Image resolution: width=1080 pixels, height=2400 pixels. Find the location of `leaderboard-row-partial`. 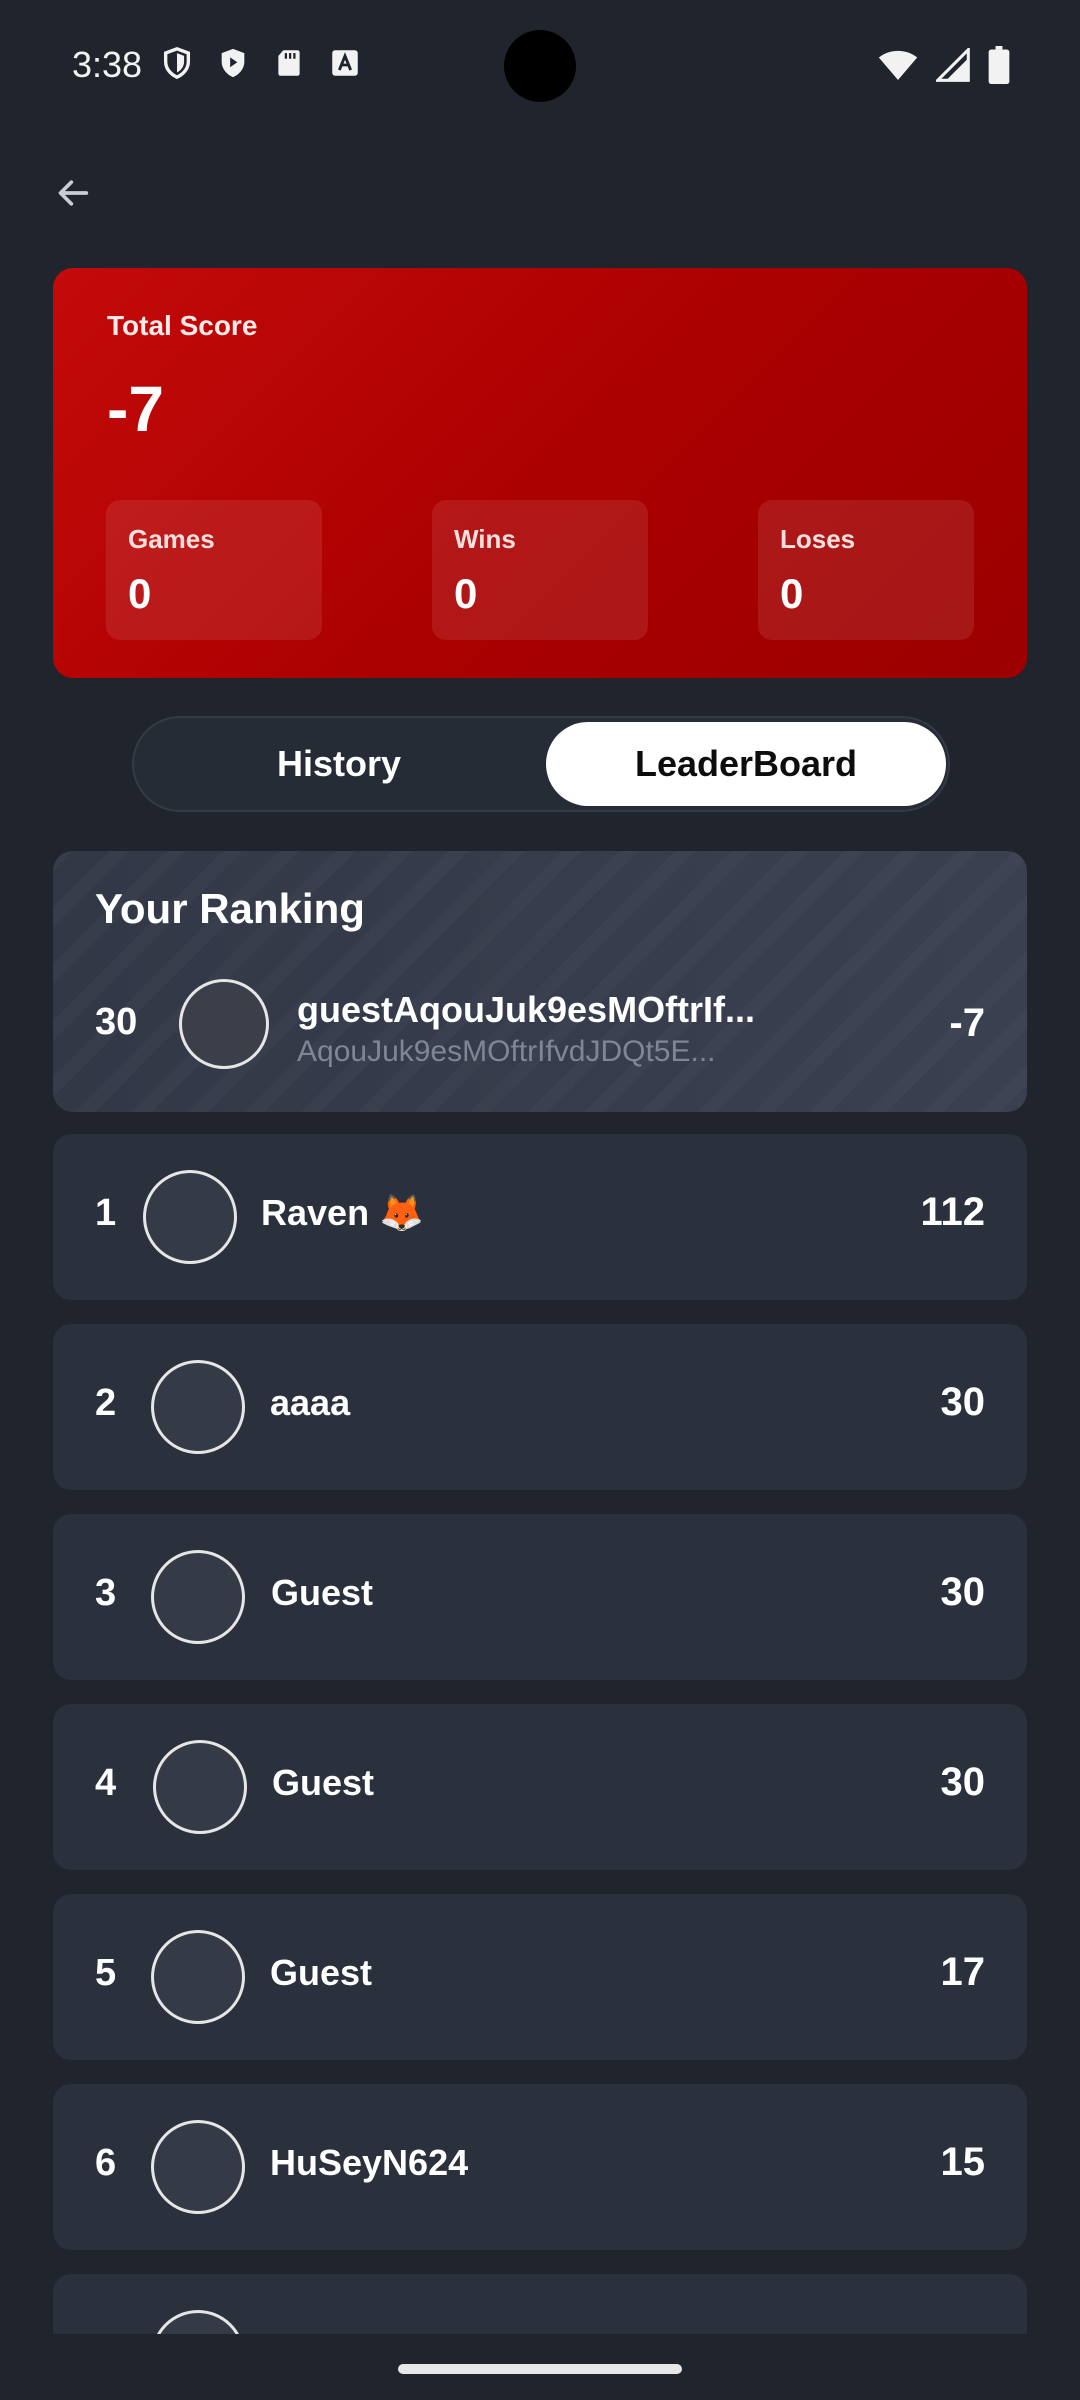

leaderboard-row-partial is located at coordinates (540, 2304).